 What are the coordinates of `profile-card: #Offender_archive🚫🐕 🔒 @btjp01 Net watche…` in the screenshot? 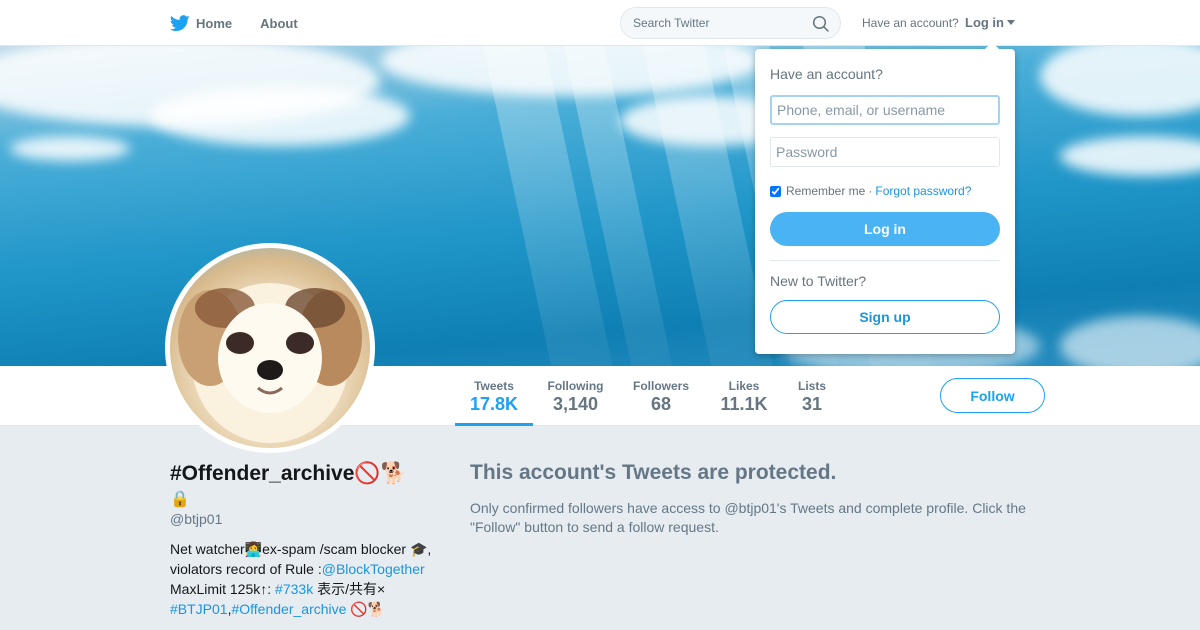 It's located at (302, 539).